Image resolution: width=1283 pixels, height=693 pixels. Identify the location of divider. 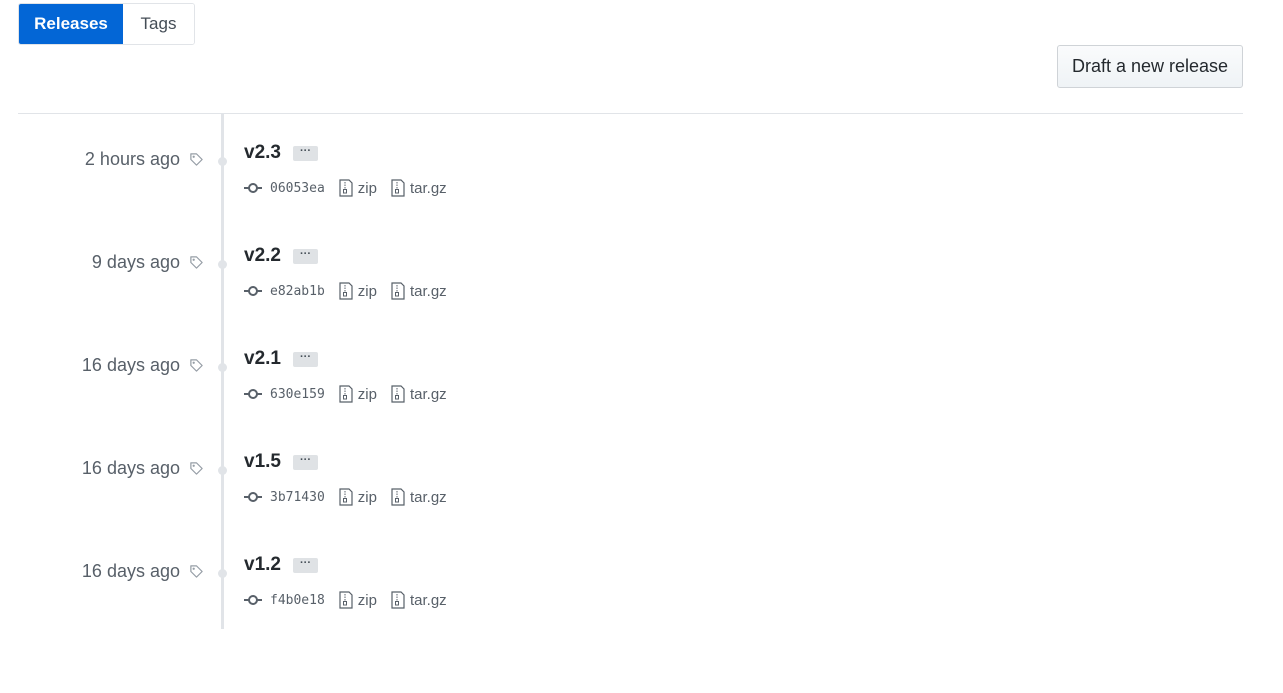
(630, 113).